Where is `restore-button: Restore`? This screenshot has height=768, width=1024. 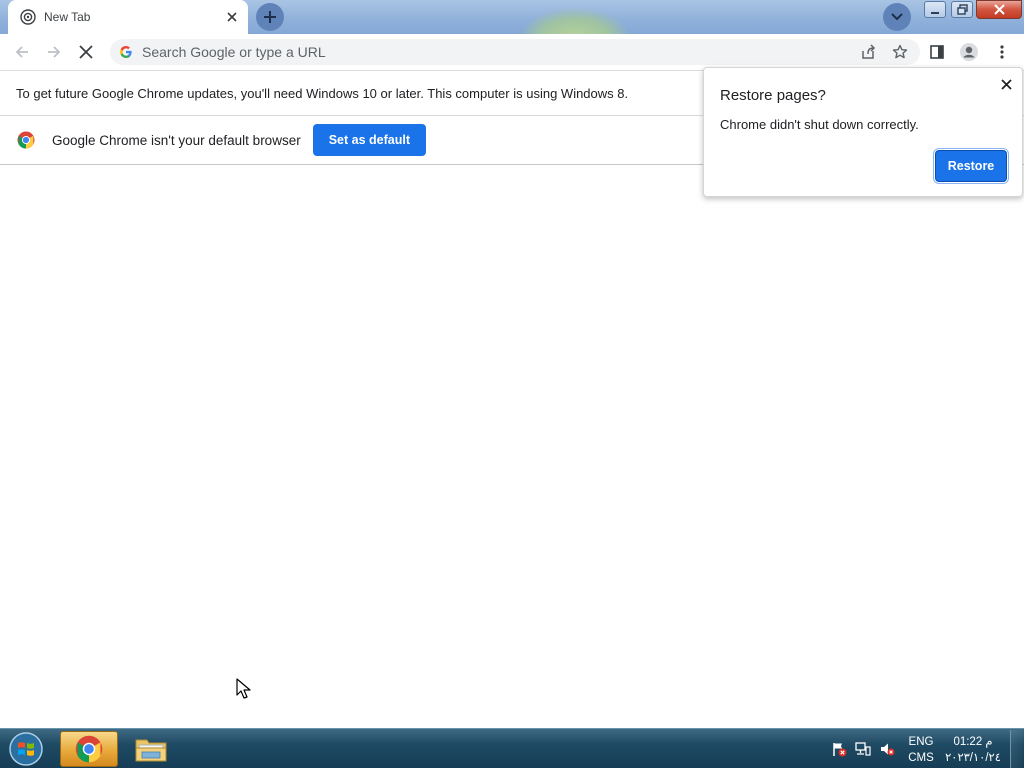
restore-button: Restore is located at coordinates (971, 166).